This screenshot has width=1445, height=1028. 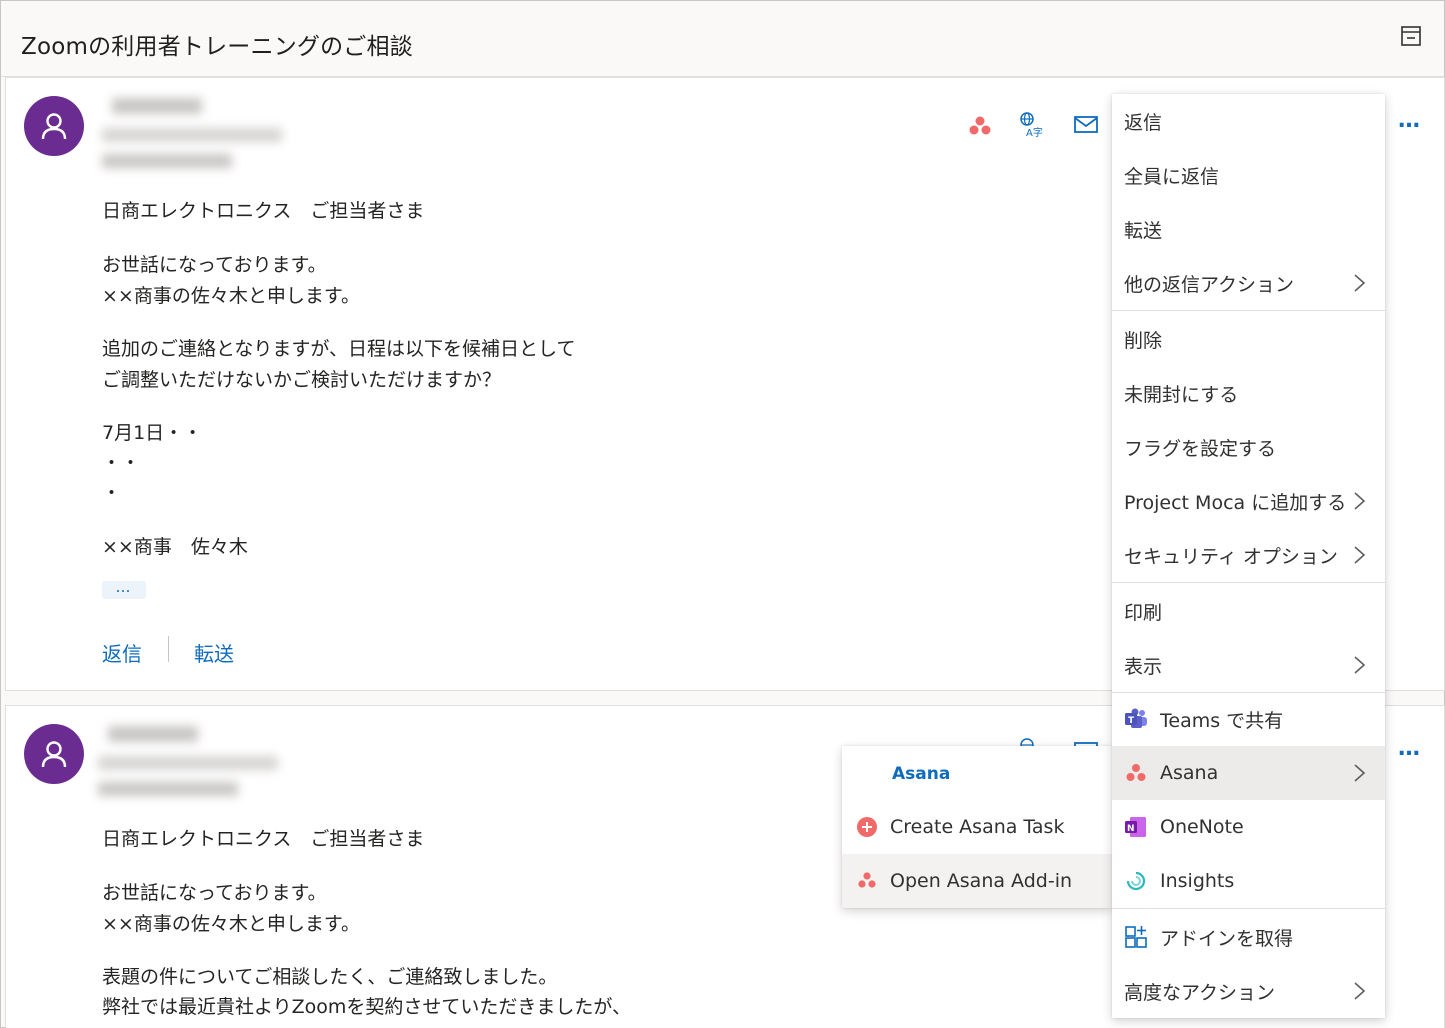 What do you see at coordinates (330, 977) in the screenshot?
I see `body-line: 表題の件についてご相談したく、ご連絡致しました。` at bounding box center [330, 977].